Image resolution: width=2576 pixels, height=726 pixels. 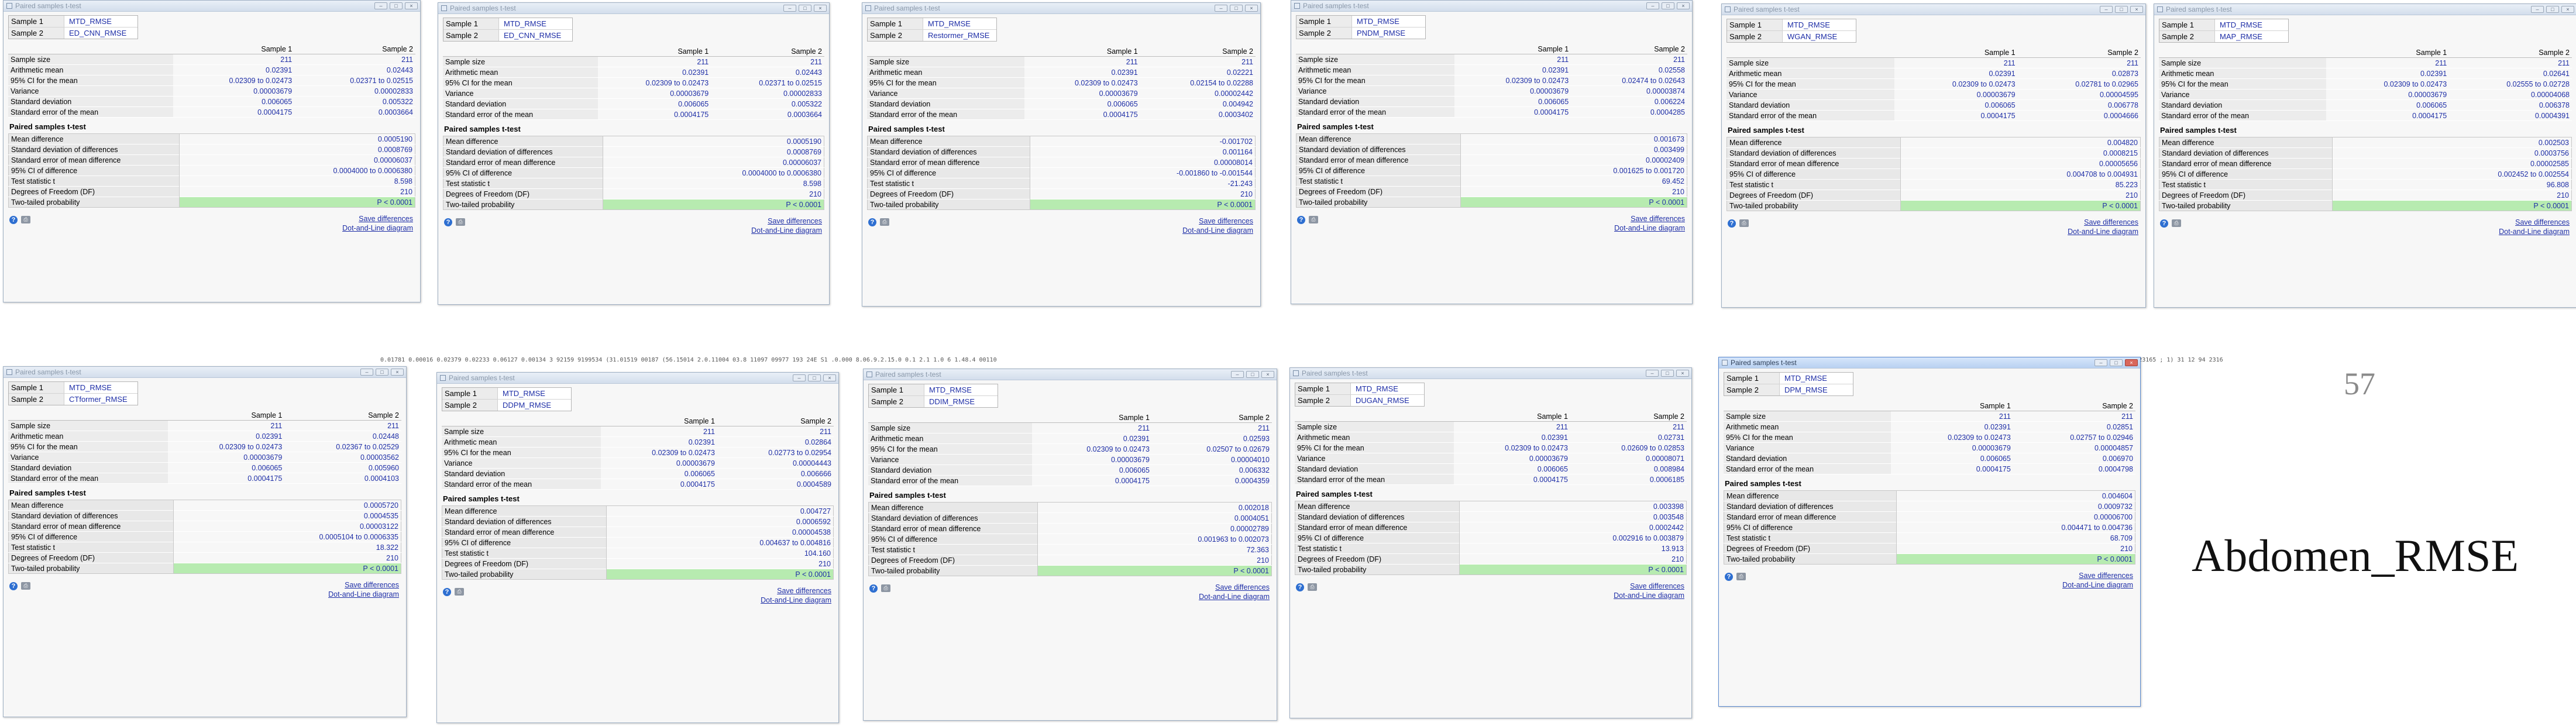 What do you see at coordinates (95, 33) in the screenshot?
I see `sample2-field: ED_CNN_RMSE` at bounding box center [95, 33].